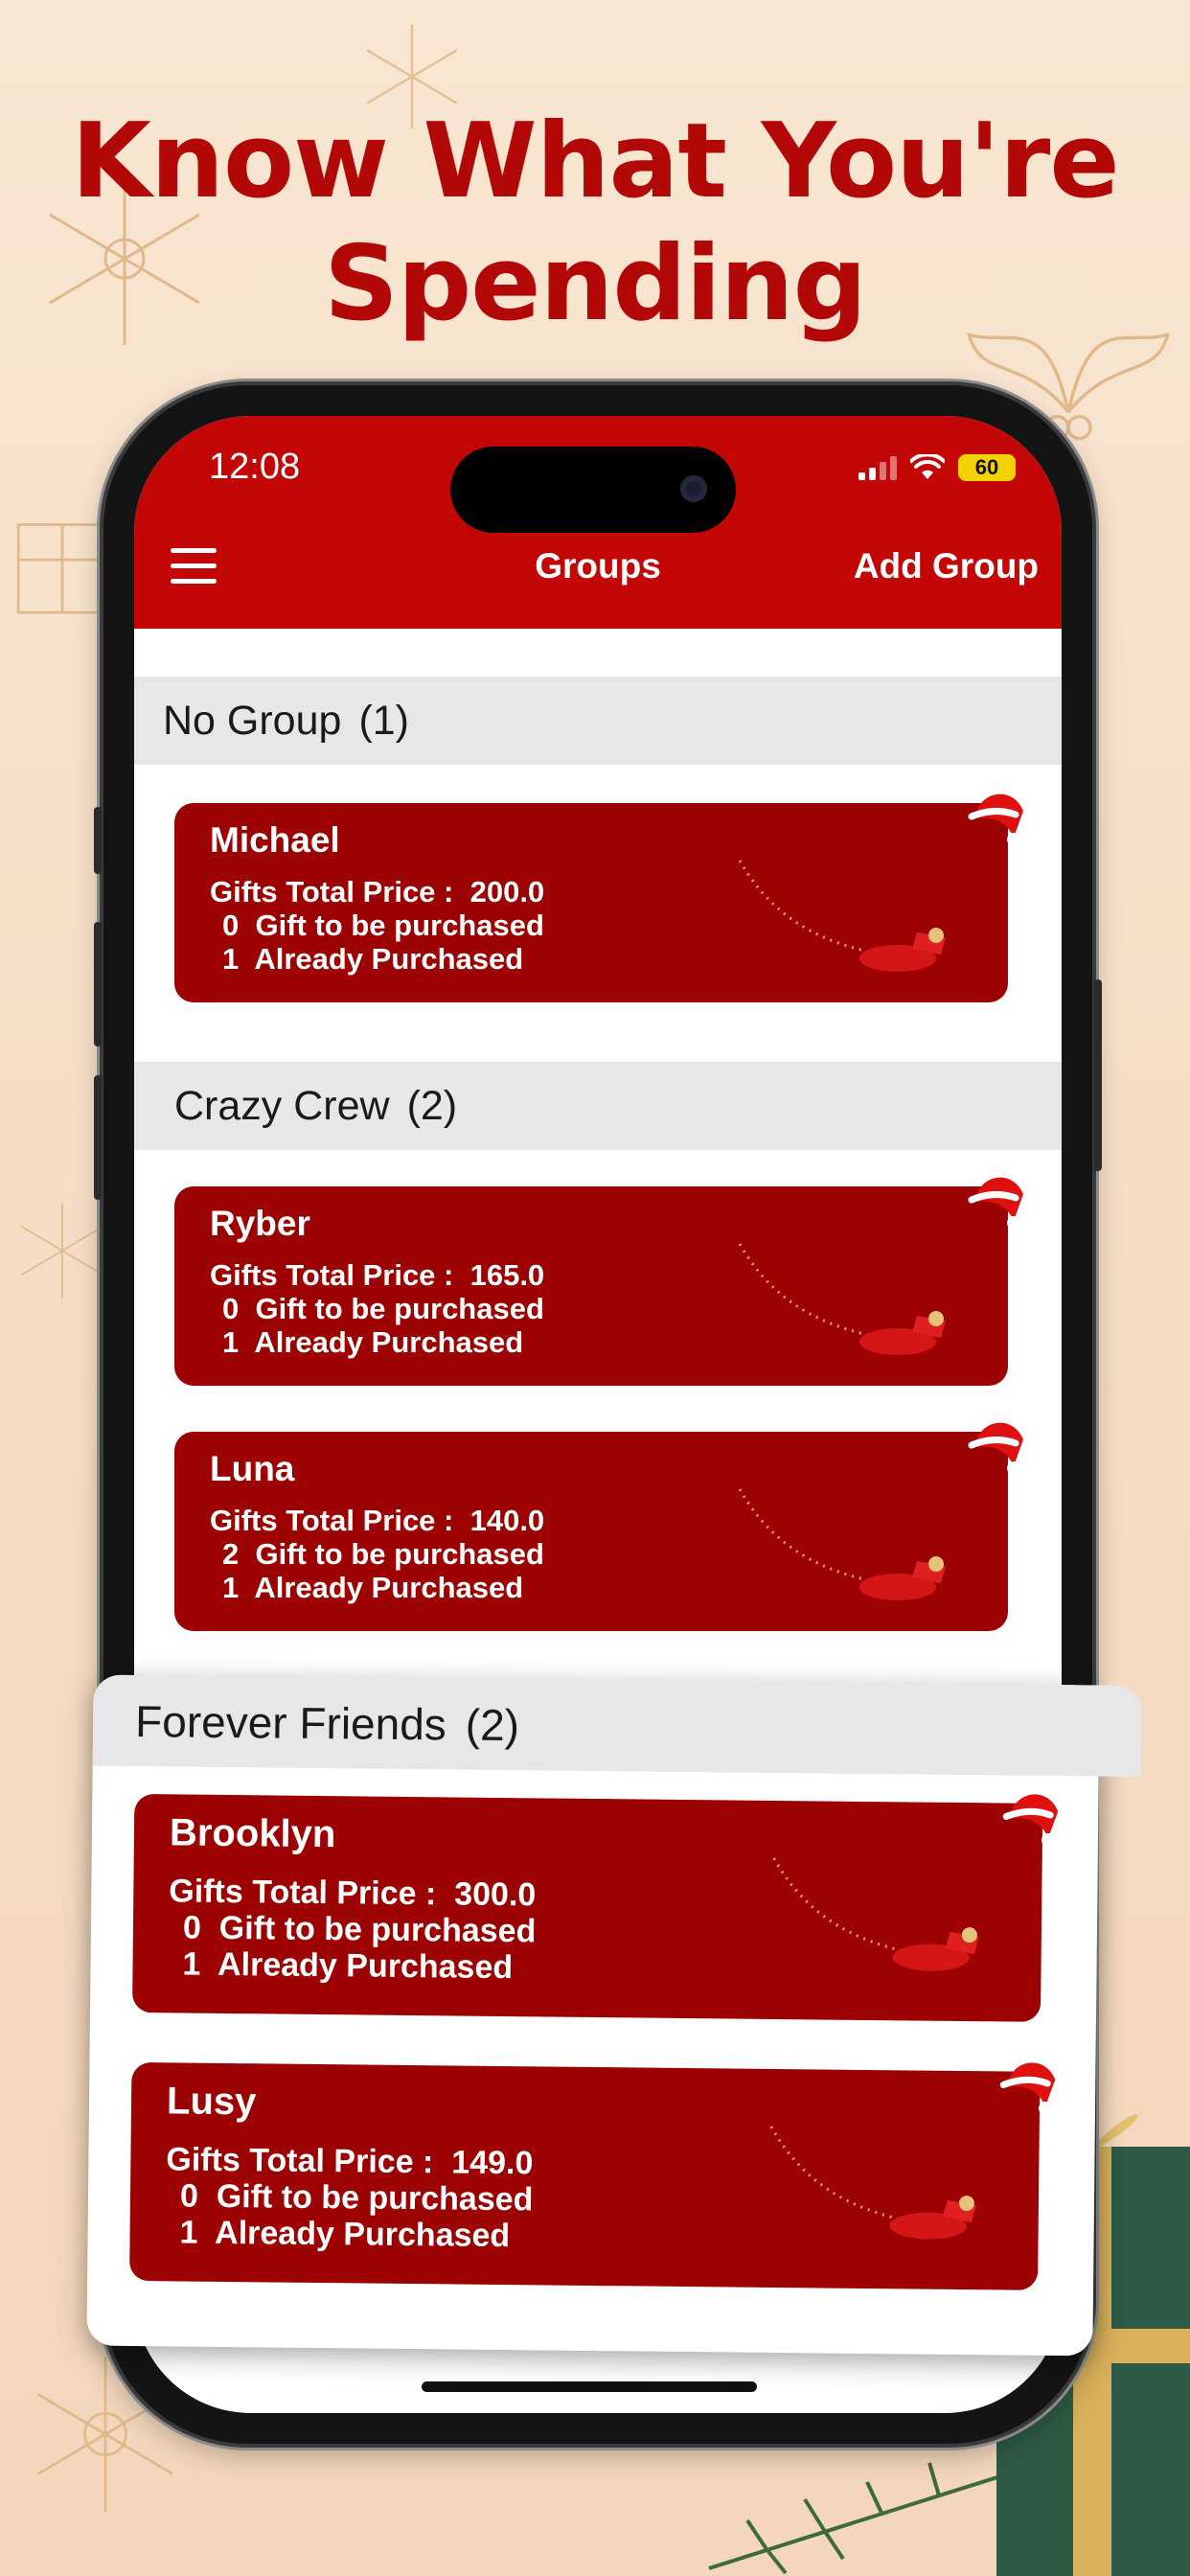 The height and width of the screenshot is (2576, 1190). Describe the element at coordinates (595, 284) in the screenshot. I see `headline-line-2: Spending` at that location.